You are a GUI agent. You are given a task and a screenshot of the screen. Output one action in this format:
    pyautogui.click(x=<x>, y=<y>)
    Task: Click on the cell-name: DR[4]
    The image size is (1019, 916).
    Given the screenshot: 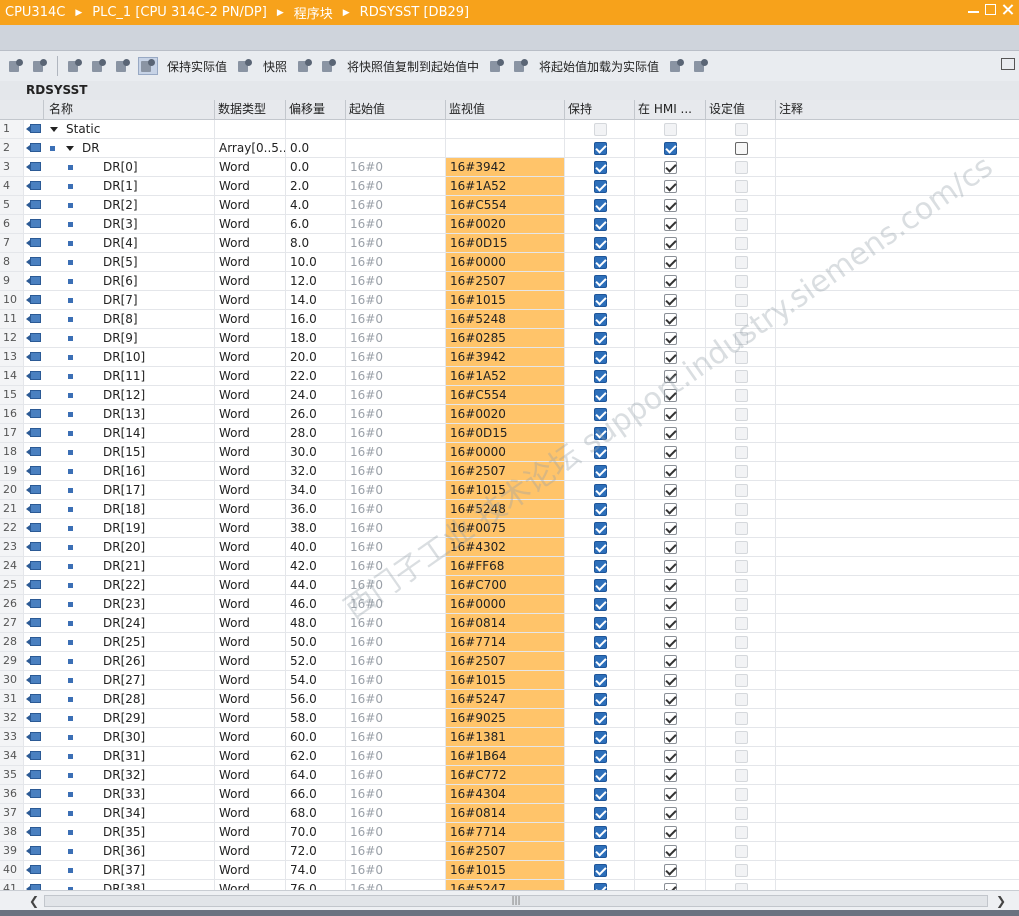 What is the action you would take?
    pyautogui.click(x=129, y=243)
    